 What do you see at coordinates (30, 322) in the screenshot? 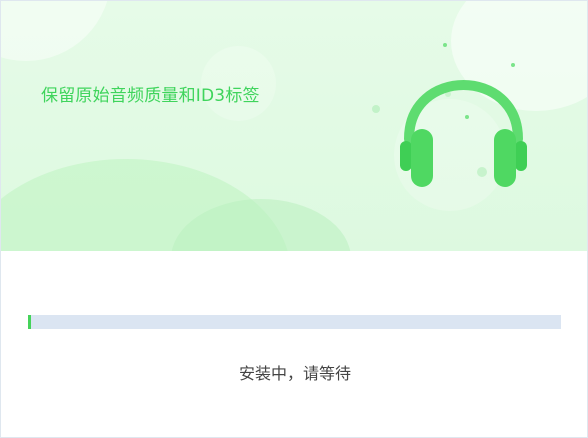
I see `install-progress-fill` at bounding box center [30, 322].